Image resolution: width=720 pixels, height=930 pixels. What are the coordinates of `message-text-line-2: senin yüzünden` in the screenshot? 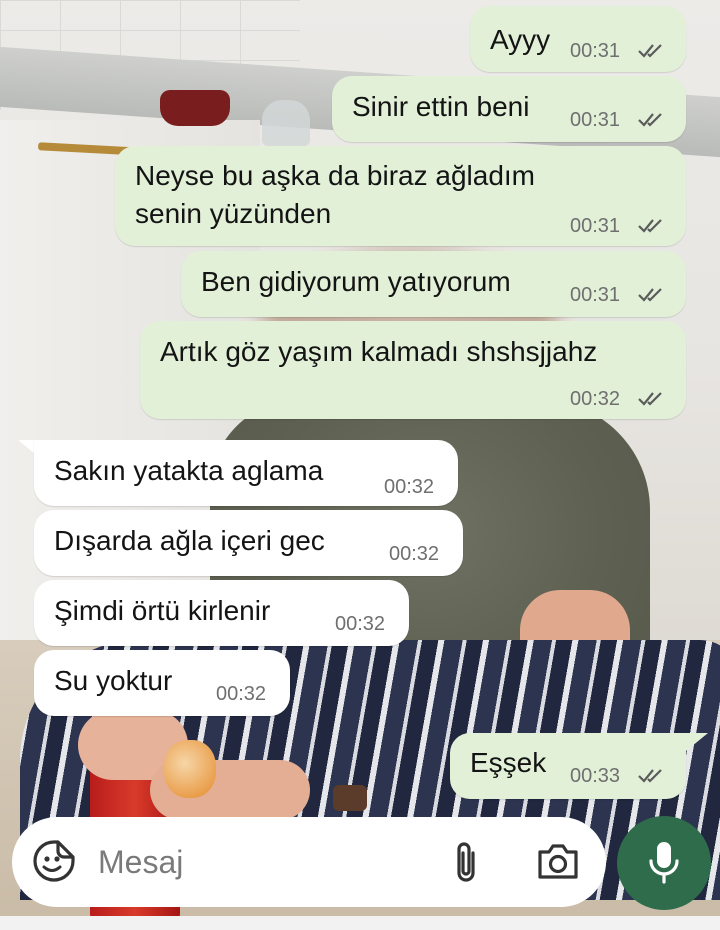 It's located at (233, 213).